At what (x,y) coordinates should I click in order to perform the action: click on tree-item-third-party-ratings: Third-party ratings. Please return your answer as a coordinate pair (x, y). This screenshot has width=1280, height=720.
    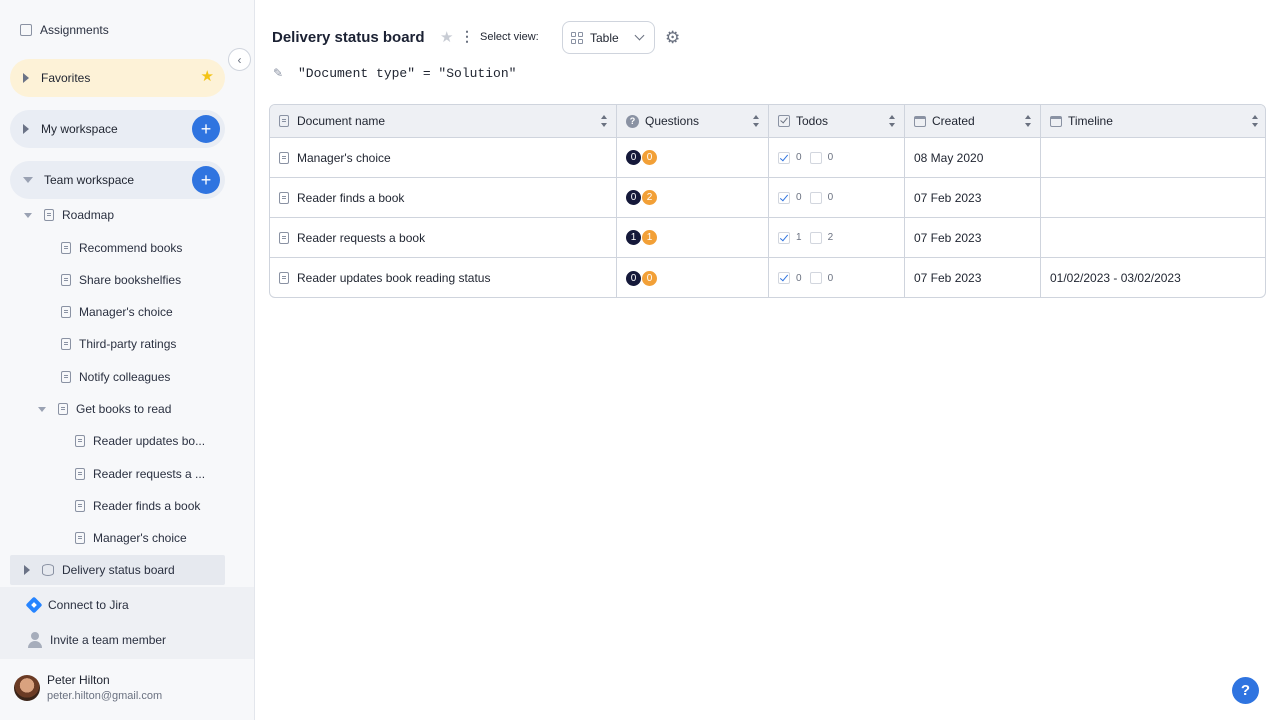
    Looking at the image, I should click on (118, 344).